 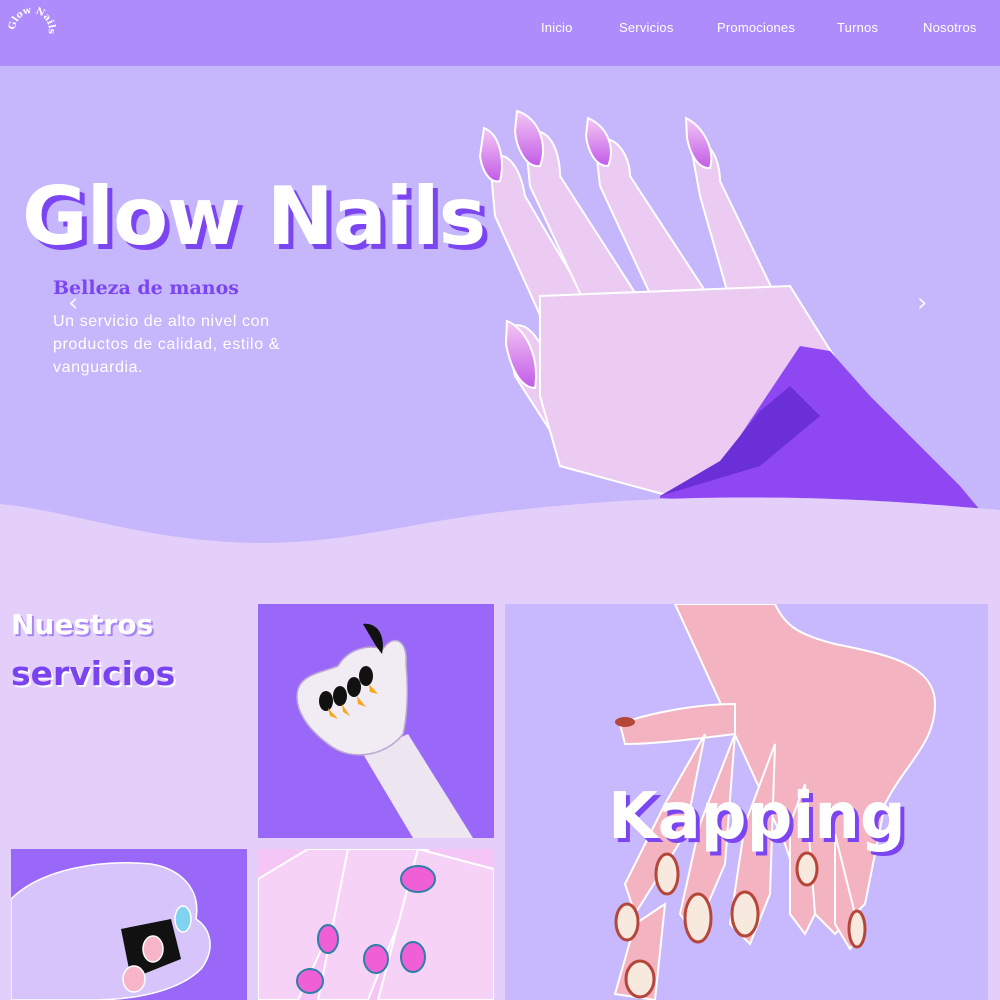 I want to click on pink-almond-nails-illustration, so click(x=376, y=924).